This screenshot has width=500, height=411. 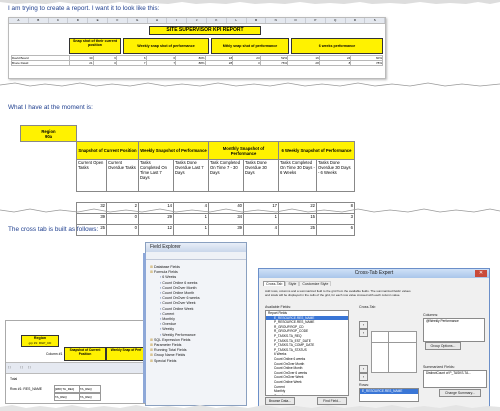 What do you see at coordinates (336, 20) in the screenshot?
I see `excel-column-letter: Q` at bounding box center [336, 20].